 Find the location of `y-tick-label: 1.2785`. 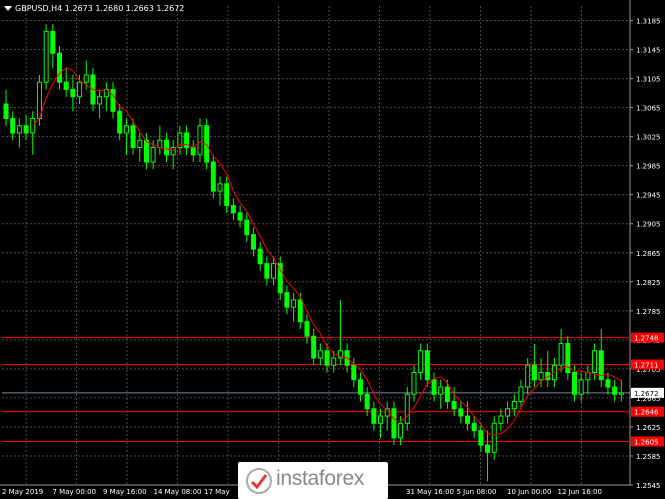

y-tick-label: 1.2785 is located at coordinates (648, 312).